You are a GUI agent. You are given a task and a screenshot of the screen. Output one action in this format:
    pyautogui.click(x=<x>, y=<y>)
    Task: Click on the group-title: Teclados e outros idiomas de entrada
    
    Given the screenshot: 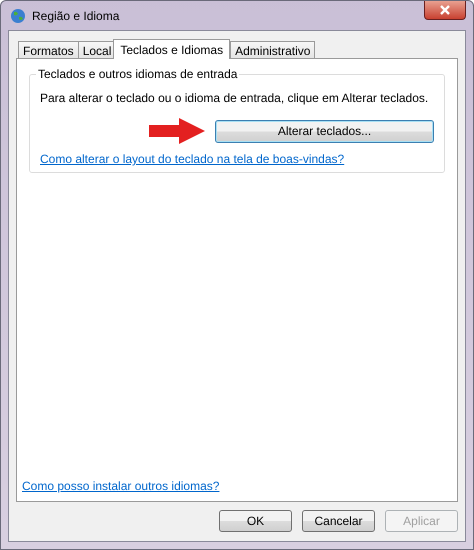 What is the action you would take?
    pyautogui.click(x=138, y=74)
    